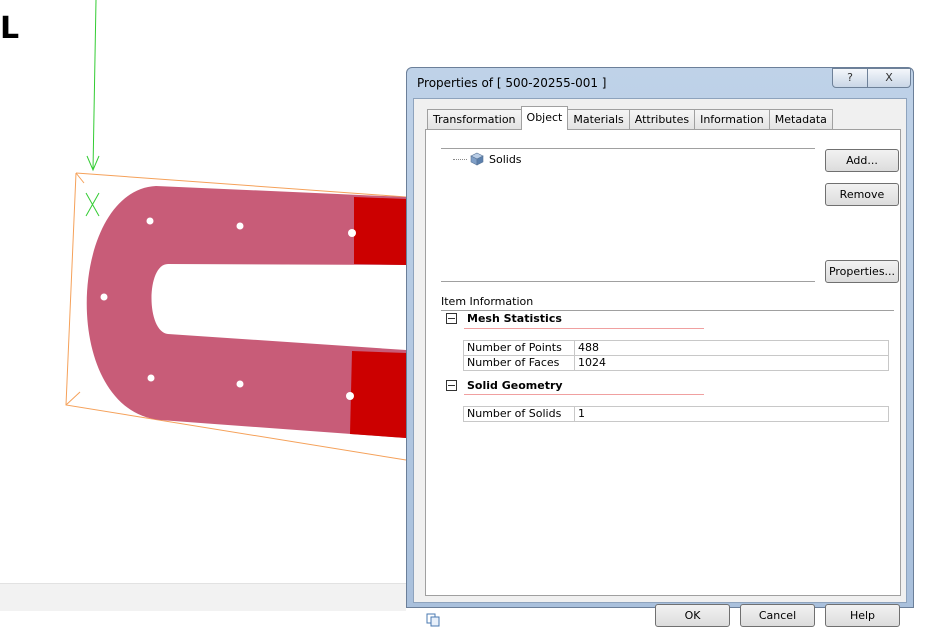  I want to click on copy-icon, so click(433, 620).